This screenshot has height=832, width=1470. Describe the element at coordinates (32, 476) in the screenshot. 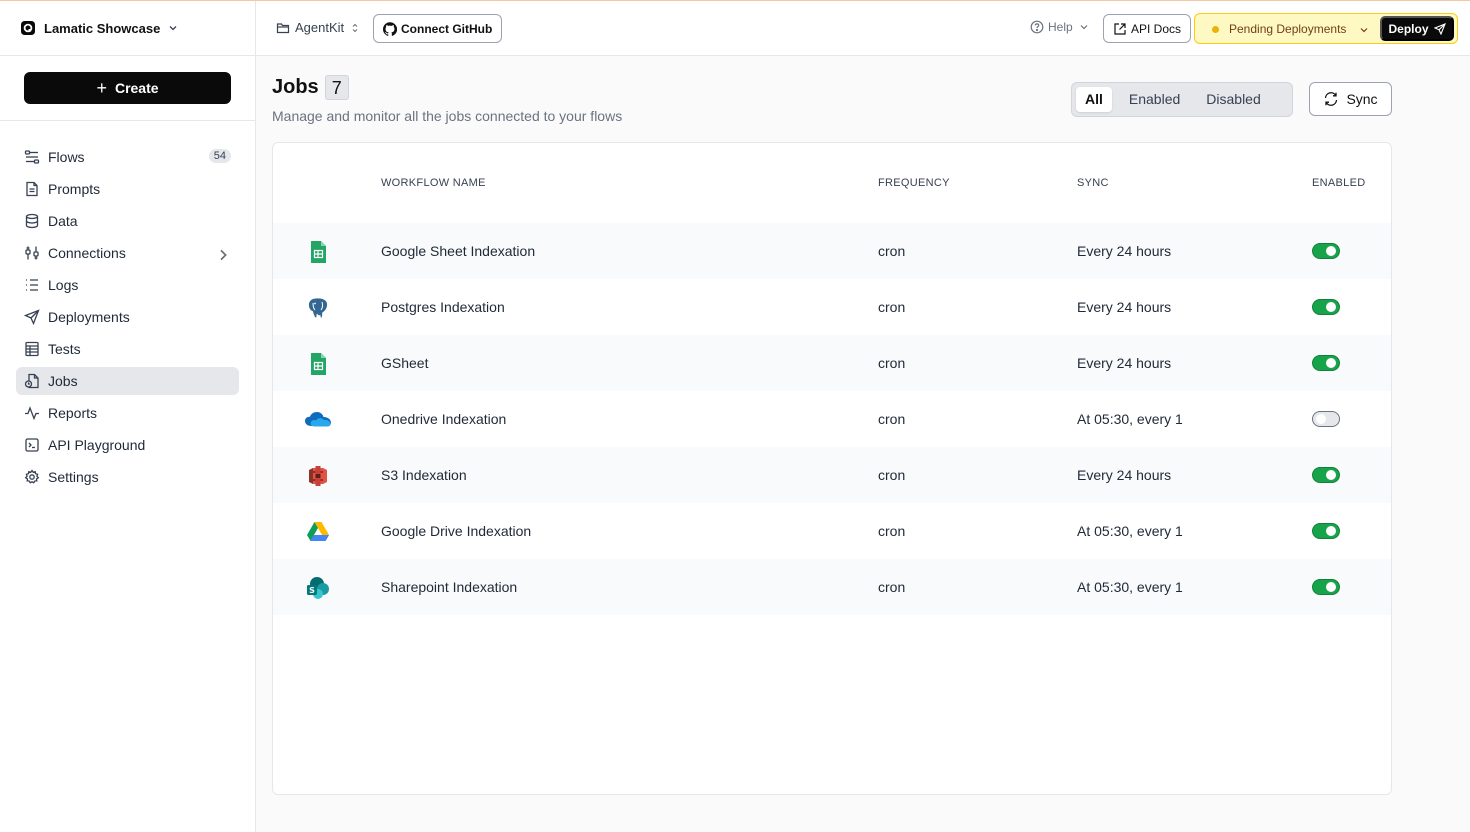

I see `gear-icon` at that location.